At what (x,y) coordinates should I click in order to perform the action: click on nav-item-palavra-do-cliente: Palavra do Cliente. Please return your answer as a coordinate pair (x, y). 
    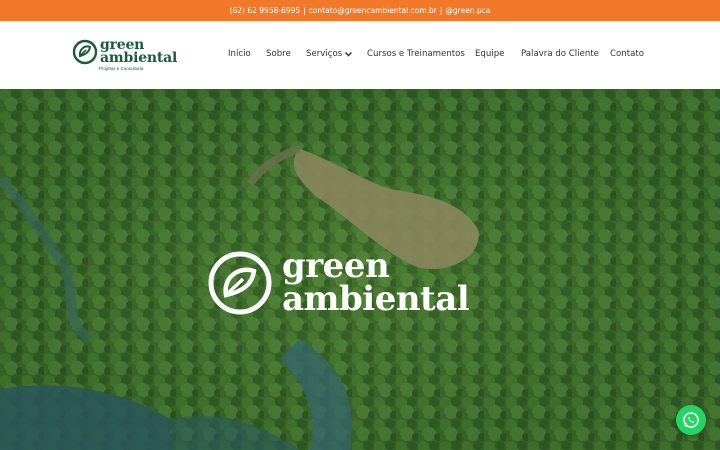
    Looking at the image, I should click on (560, 54).